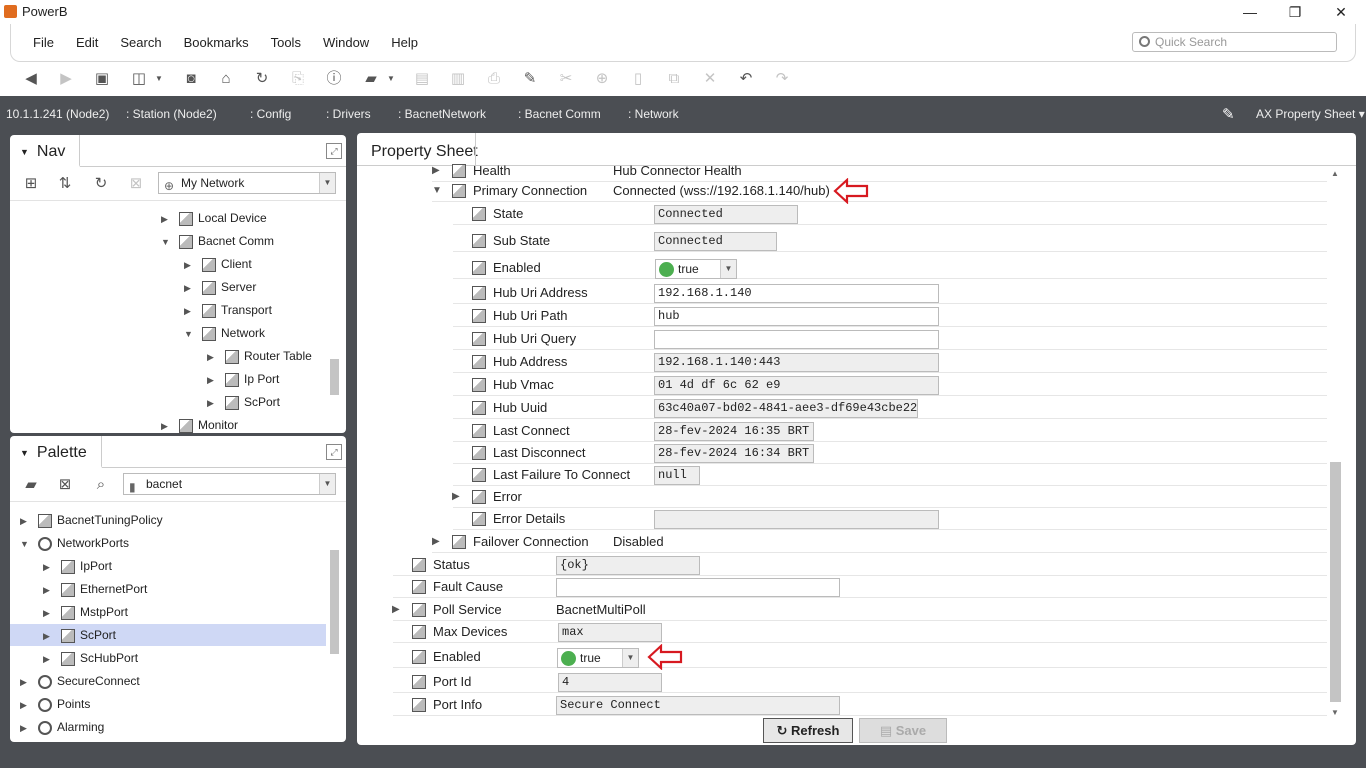 This screenshot has width=1366, height=768. I want to click on delete-icon: ✕, so click(710, 79).